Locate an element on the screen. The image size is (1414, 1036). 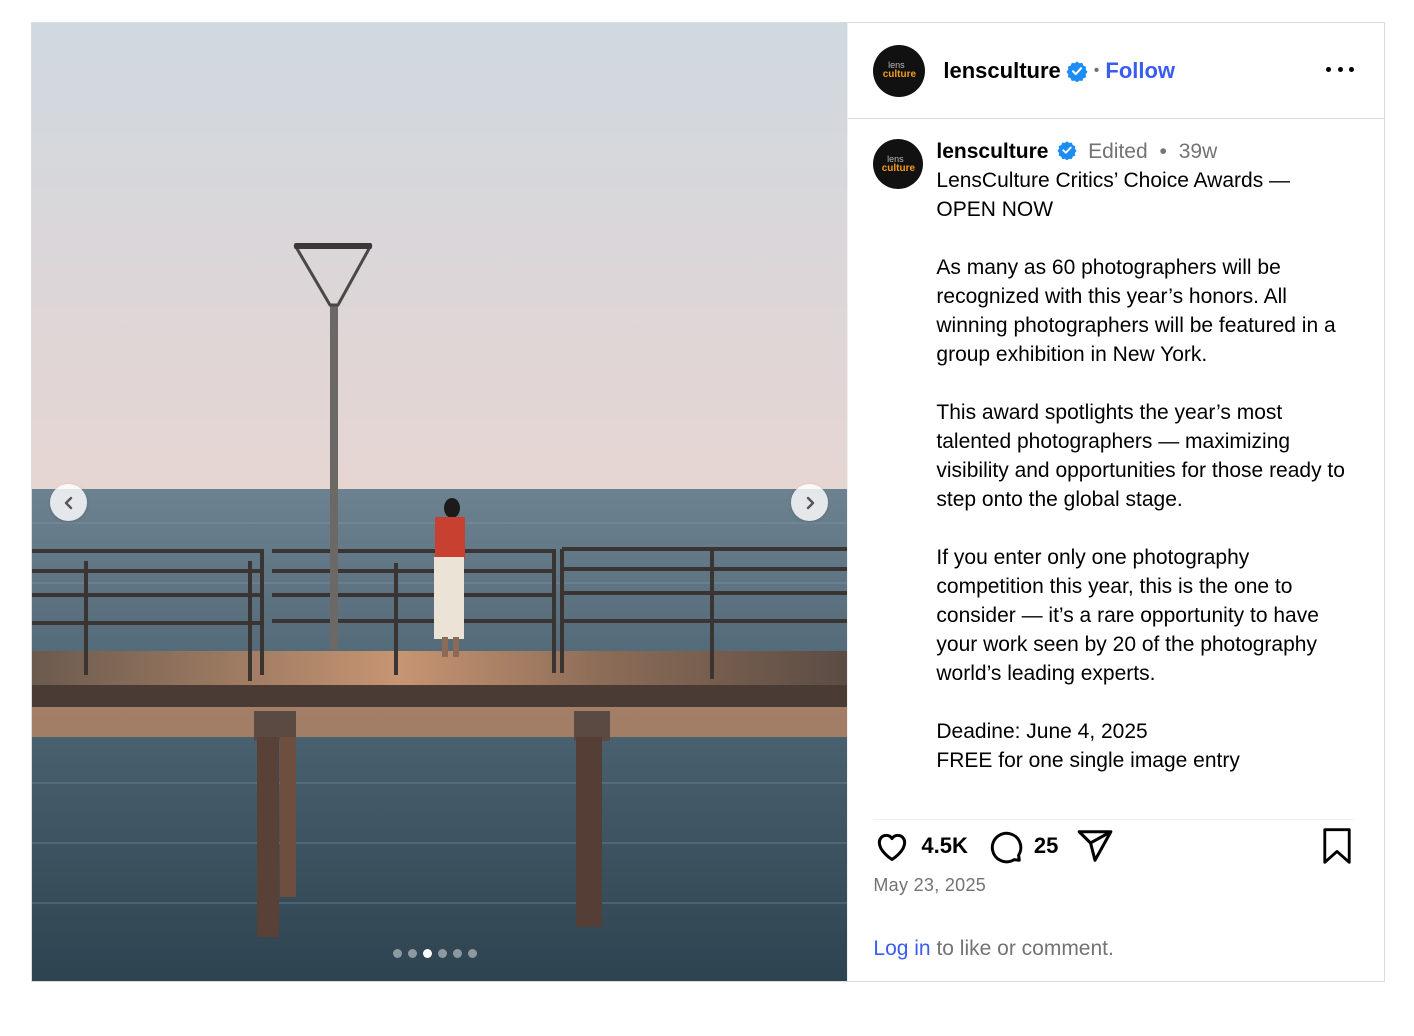
carousel-indicator is located at coordinates (435, 953).